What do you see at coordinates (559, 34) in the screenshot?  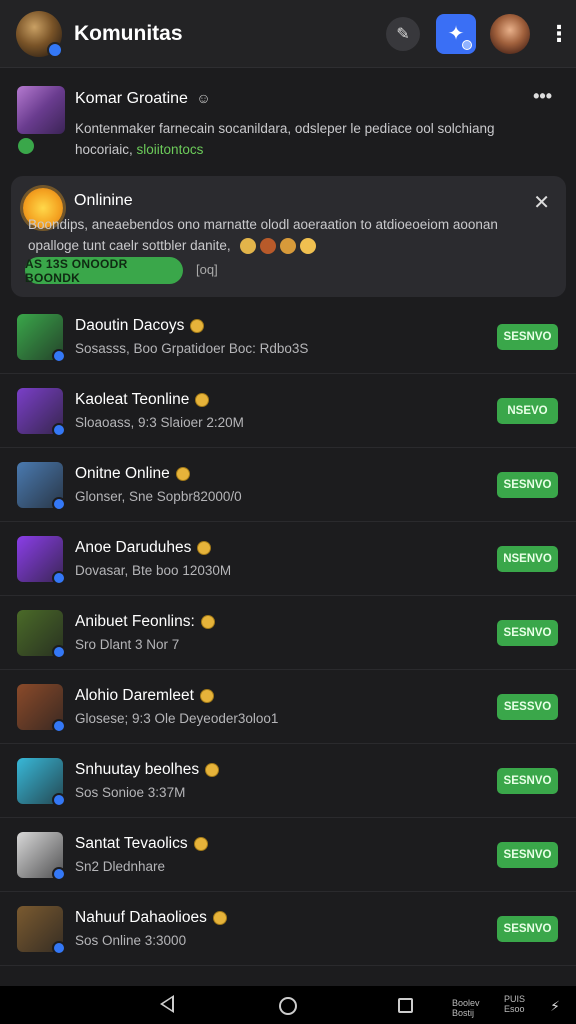 I see `overflow-menu-icon: ⋮` at bounding box center [559, 34].